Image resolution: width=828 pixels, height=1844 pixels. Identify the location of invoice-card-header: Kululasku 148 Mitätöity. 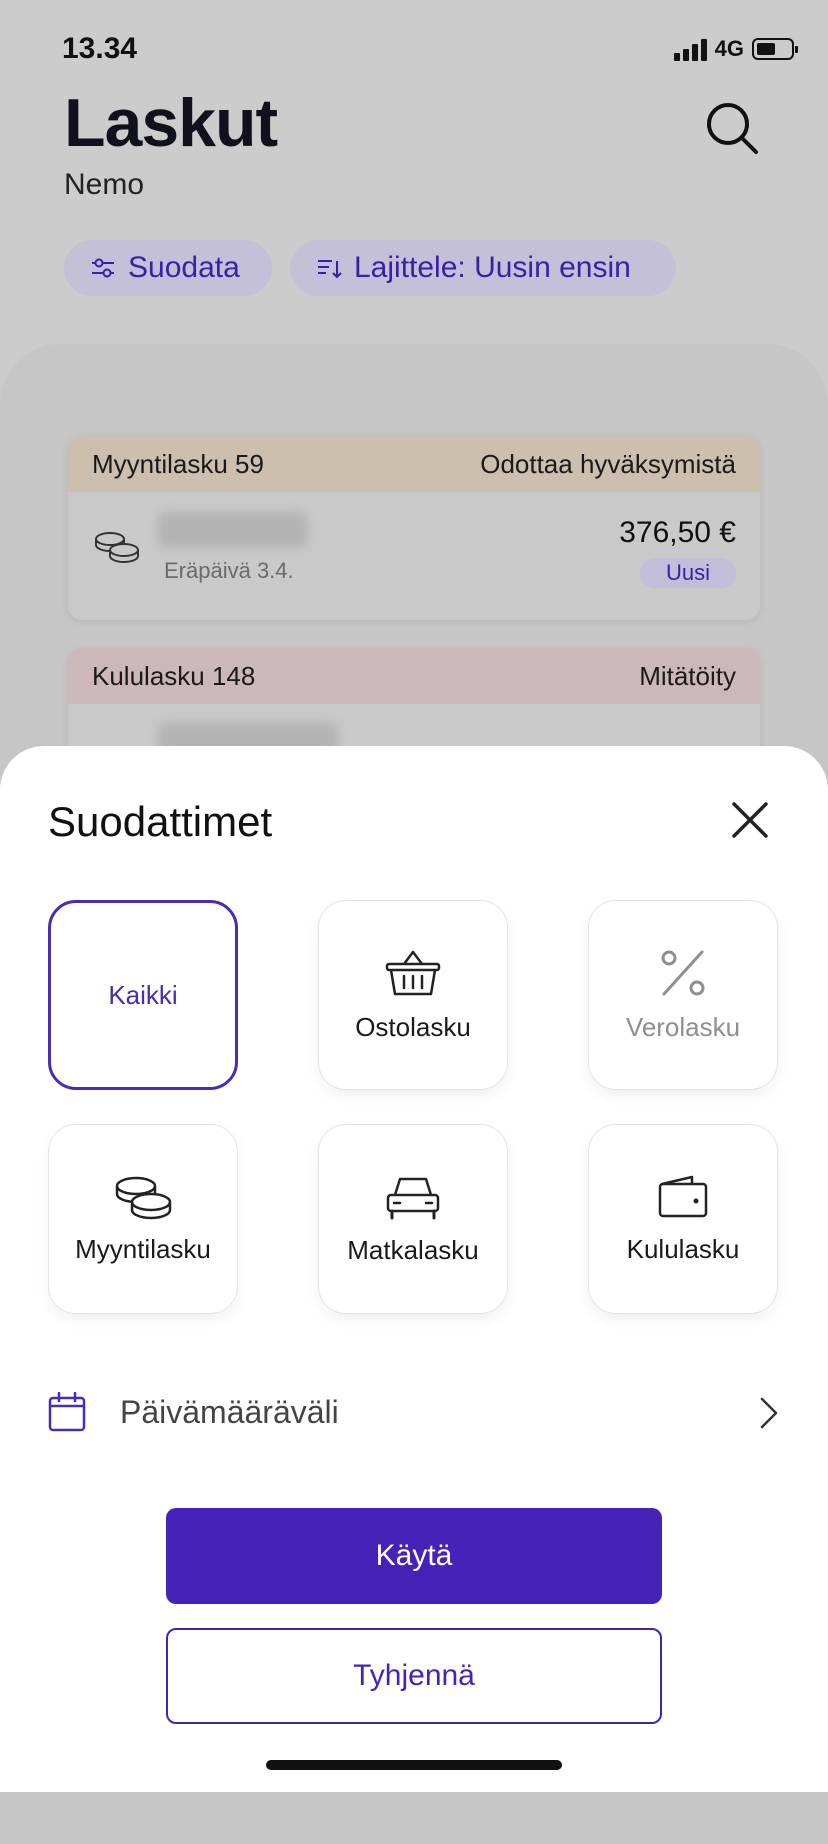
(414, 676).